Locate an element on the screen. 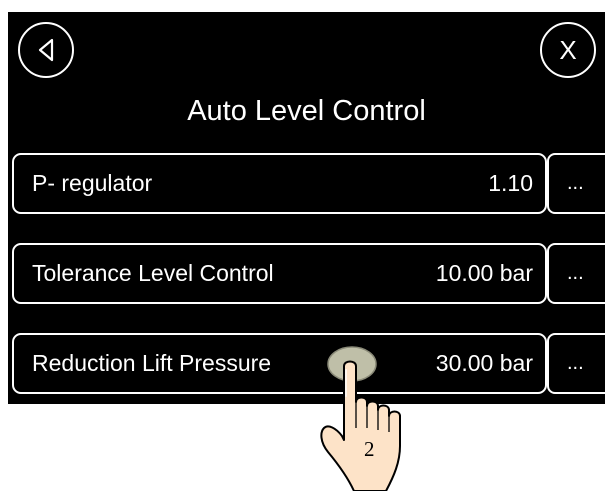 This screenshot has height=491, width=605. back-button is located at coordinates (46, 50).